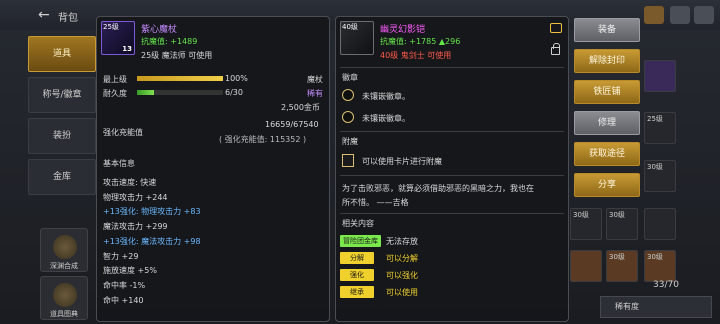 The width and height of the screenshot is (720, 324). What do you see at coordinates (62, 95) in the screenshot?
I see `tab-titles-badges: 称号/徽章` at bounding box center [62, 95].